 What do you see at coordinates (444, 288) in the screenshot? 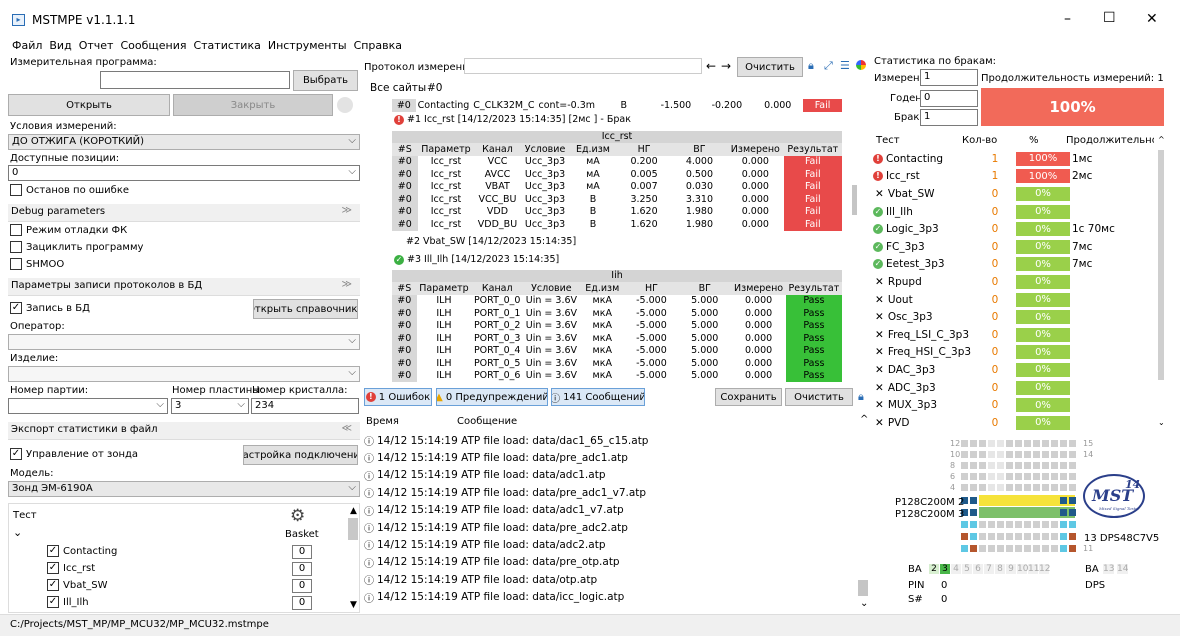
I see `column-header: Параметр` at bounding box center [444, 288].